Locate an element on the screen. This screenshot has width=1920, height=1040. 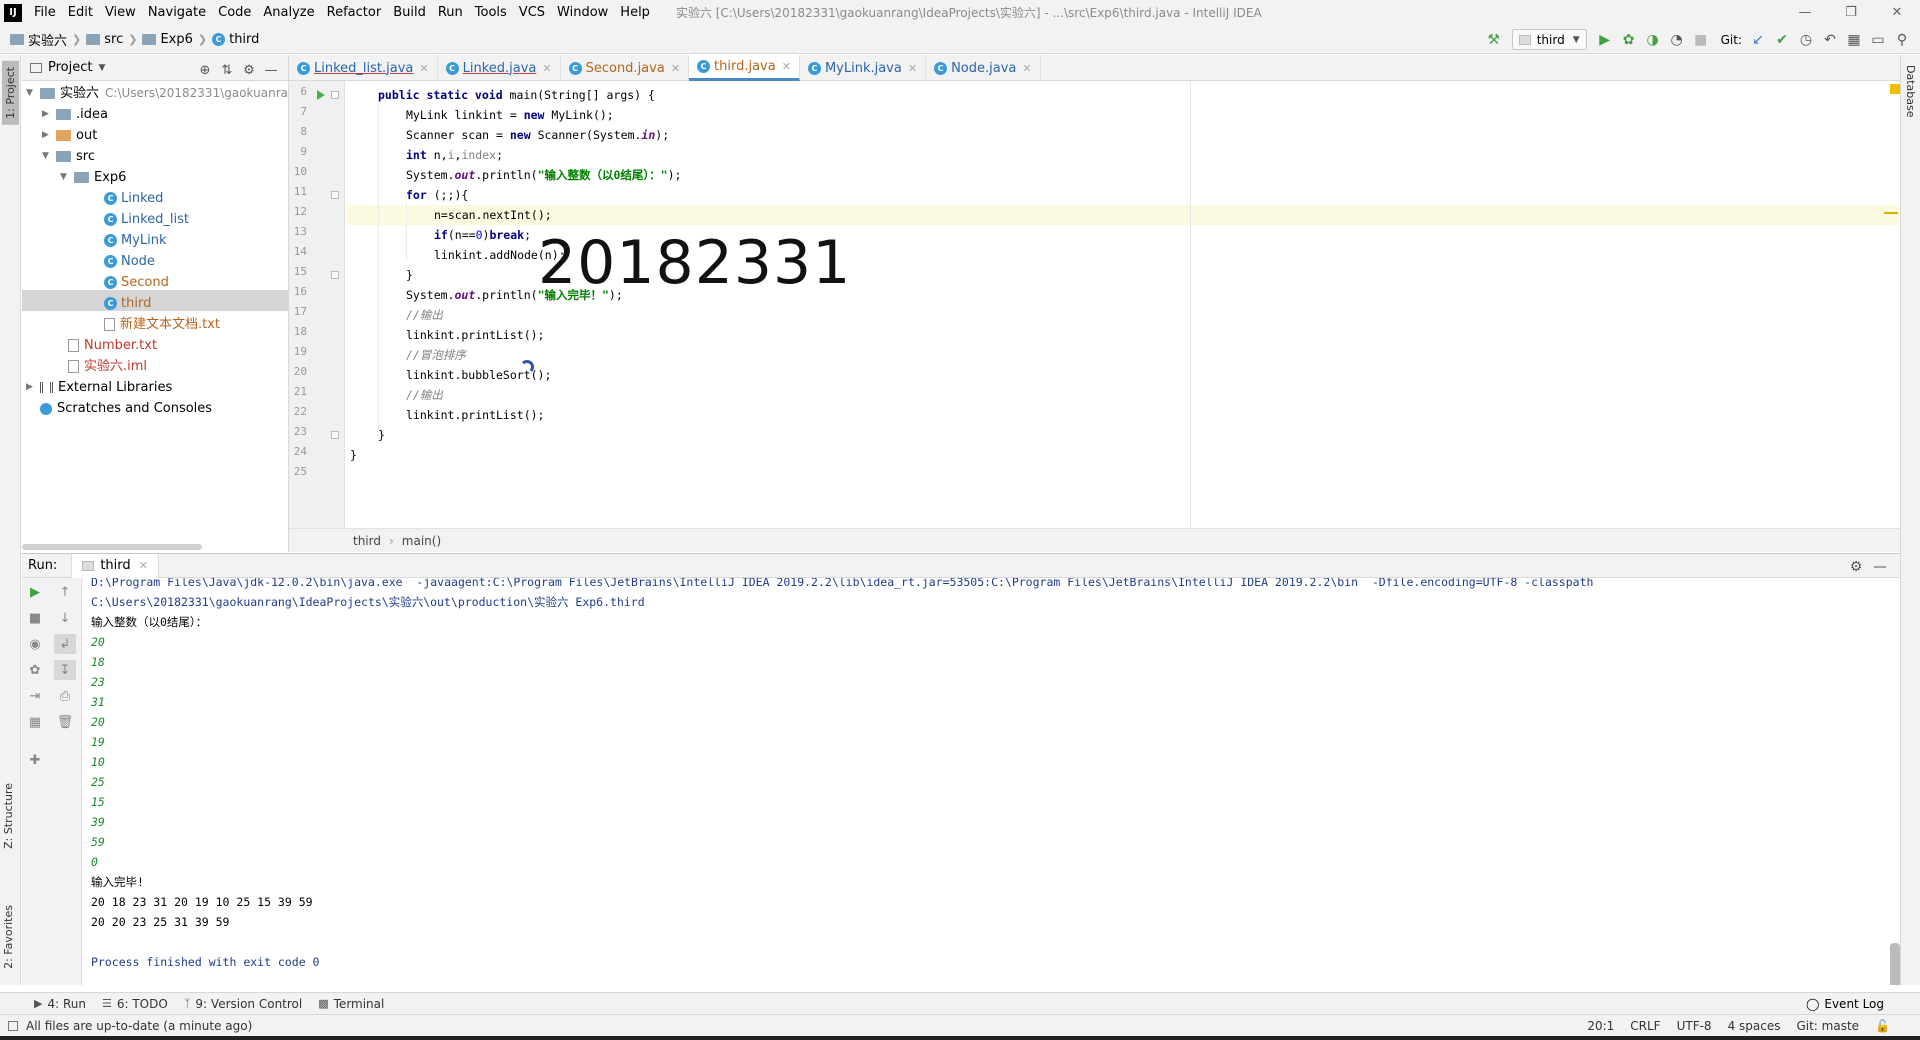
tab-mylink-java: C MyLink.java ✕ is located at coordinates (863, 68).